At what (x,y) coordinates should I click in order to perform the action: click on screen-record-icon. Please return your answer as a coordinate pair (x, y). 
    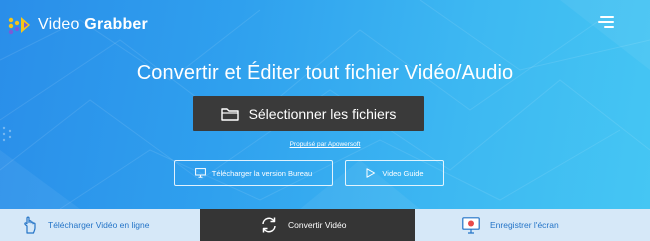
    Looking at the image, I should click on (471, 225).